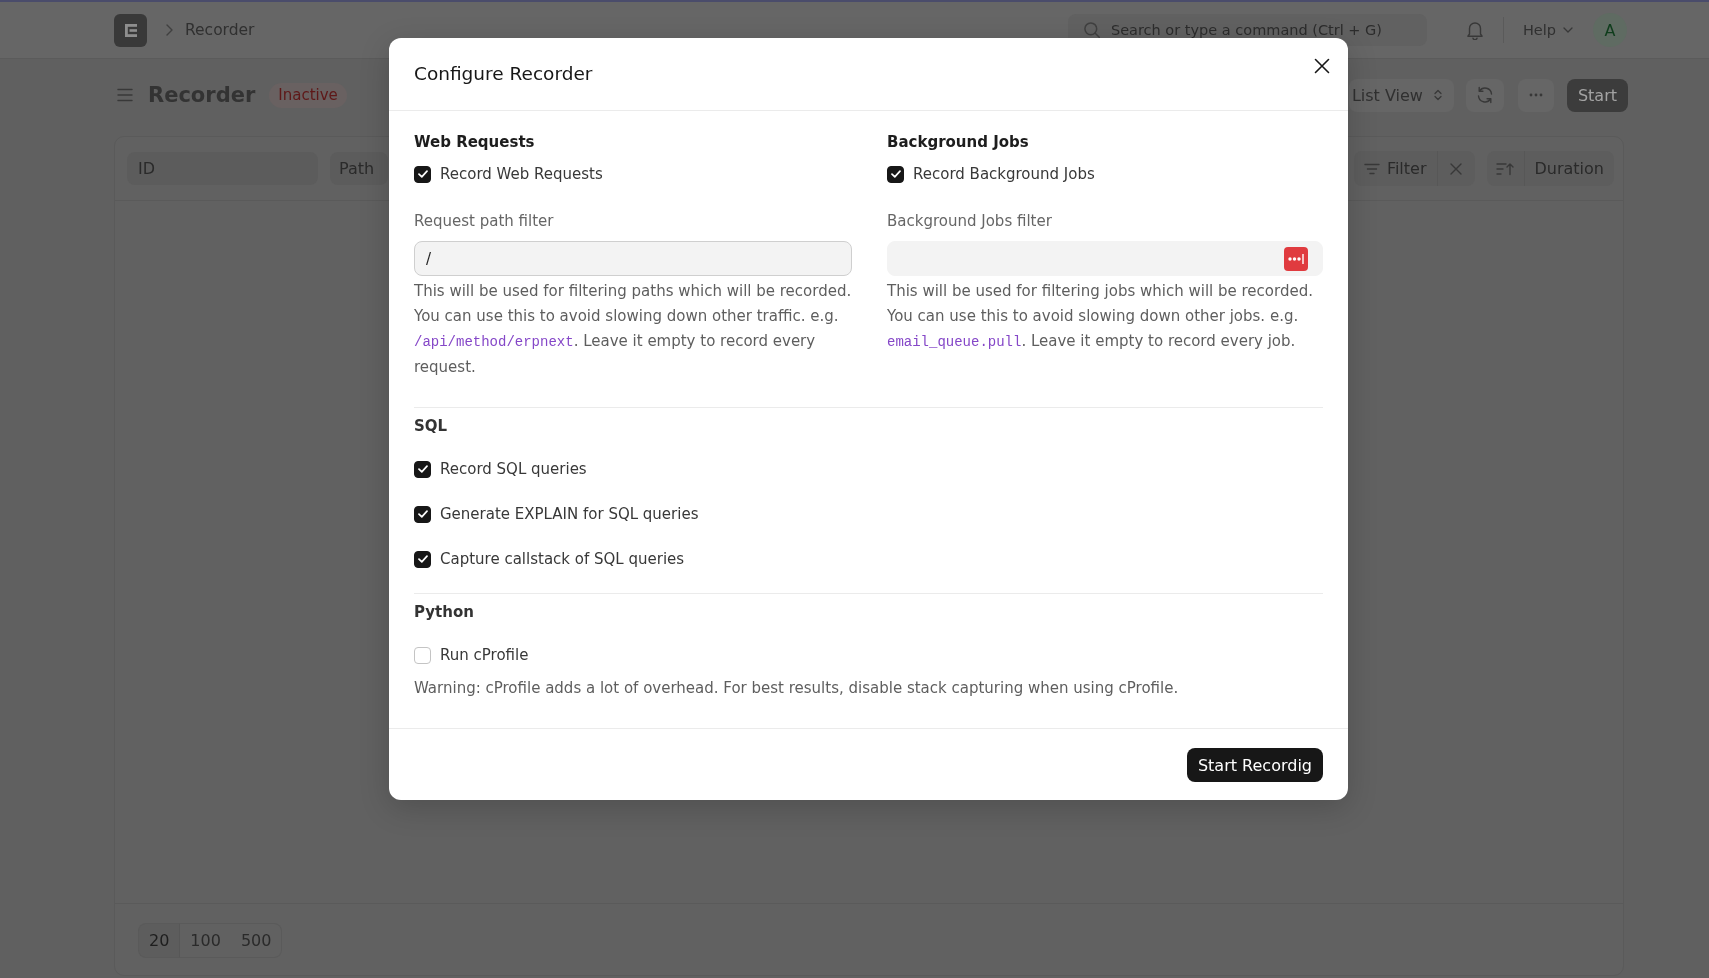 The image size is (1709, 978). I want to click on start-button: Start, so click(1597, 95).